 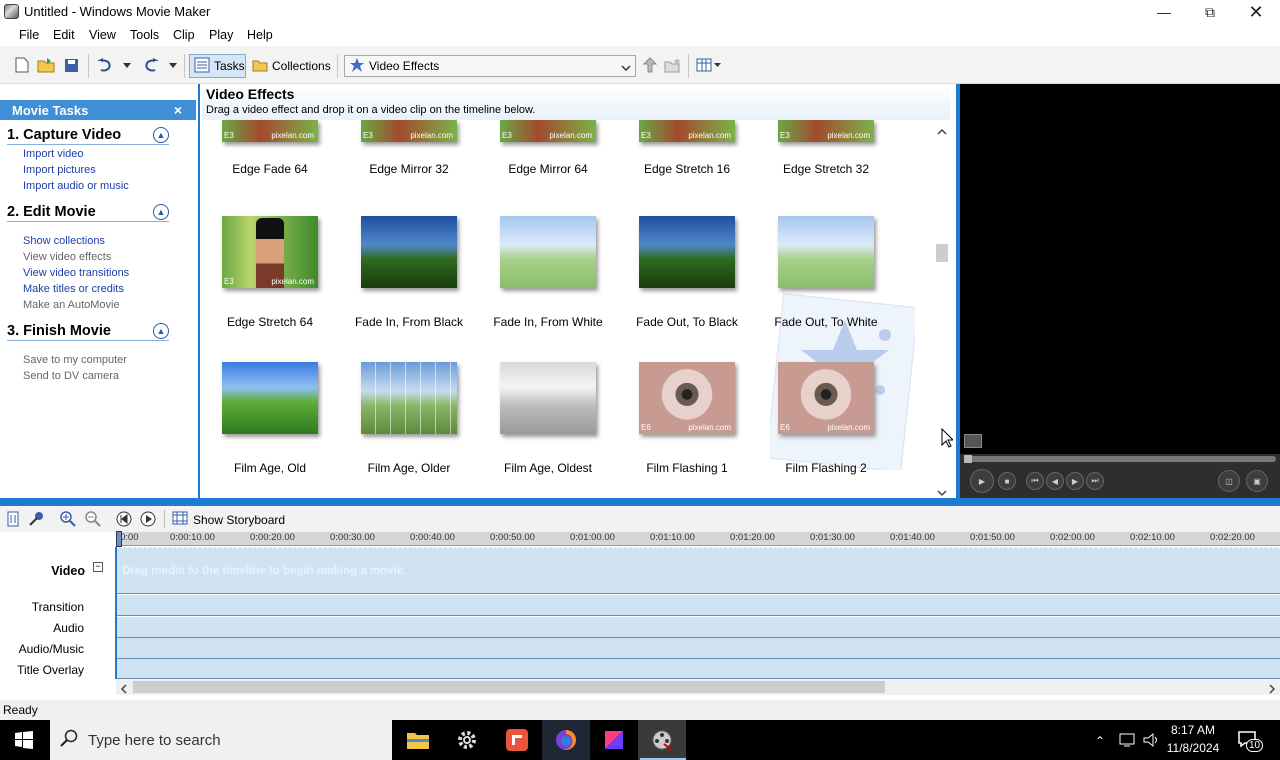 I want to click on design-app-icon, so click(x=614, y=740).